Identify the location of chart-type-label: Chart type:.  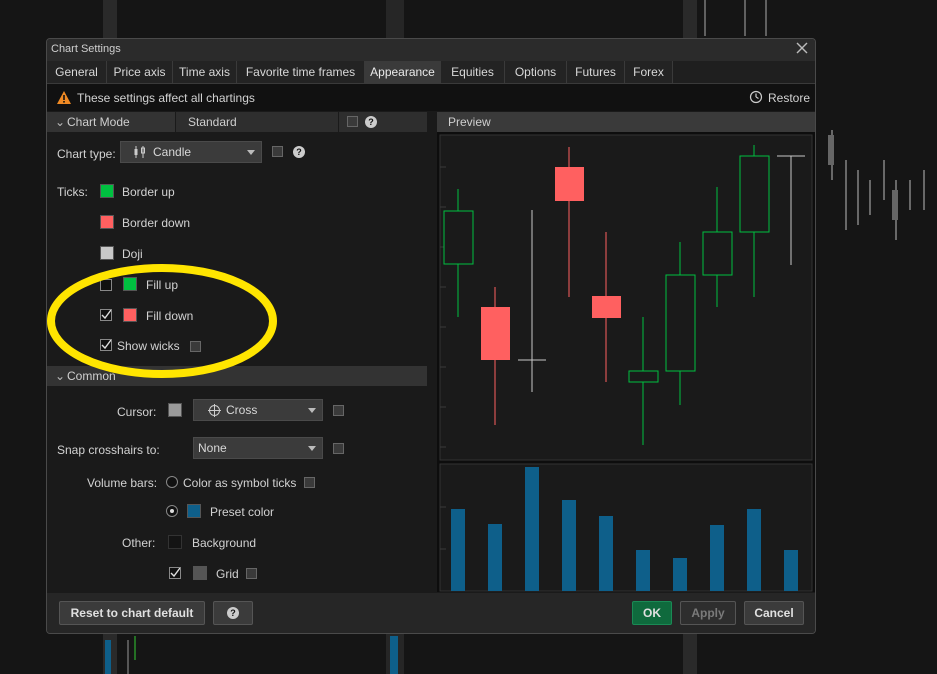
(86, 154).